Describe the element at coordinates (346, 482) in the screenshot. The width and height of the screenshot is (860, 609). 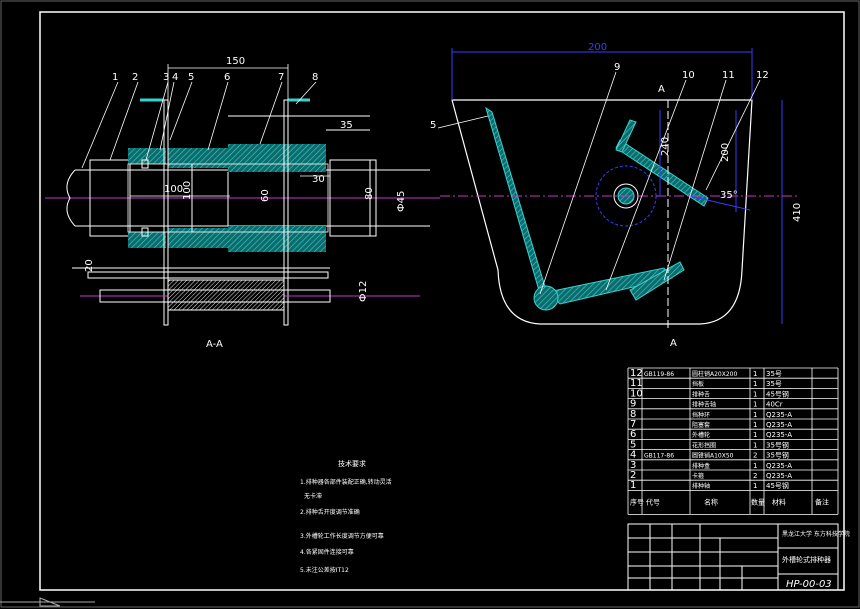
I see `note-line-1: 1.排种器各部件装配正确,转动灵活` at that location.